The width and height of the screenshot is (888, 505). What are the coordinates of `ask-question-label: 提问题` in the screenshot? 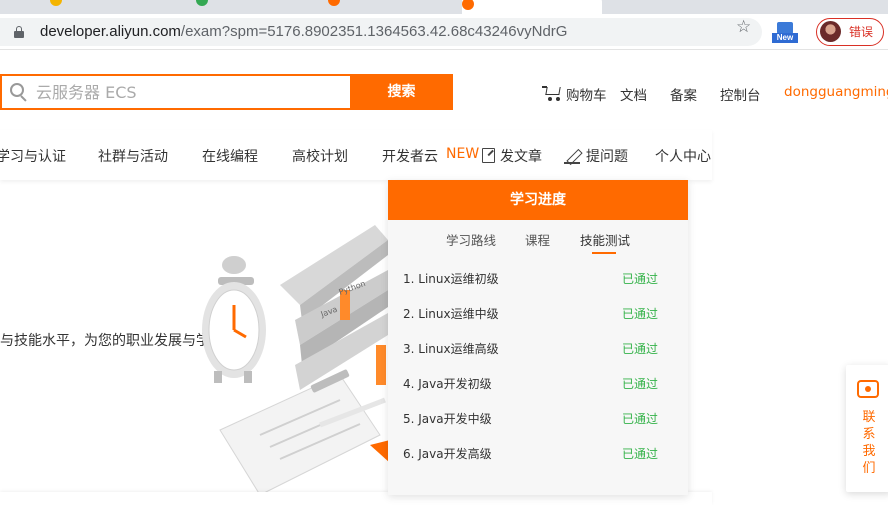 It's located at (607, 157).